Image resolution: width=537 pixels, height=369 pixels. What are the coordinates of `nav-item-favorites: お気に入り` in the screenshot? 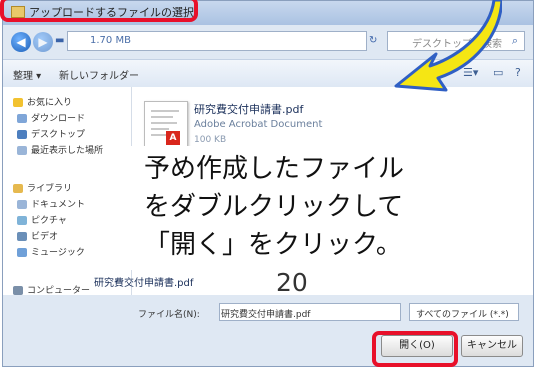 It's located at (42, 101).